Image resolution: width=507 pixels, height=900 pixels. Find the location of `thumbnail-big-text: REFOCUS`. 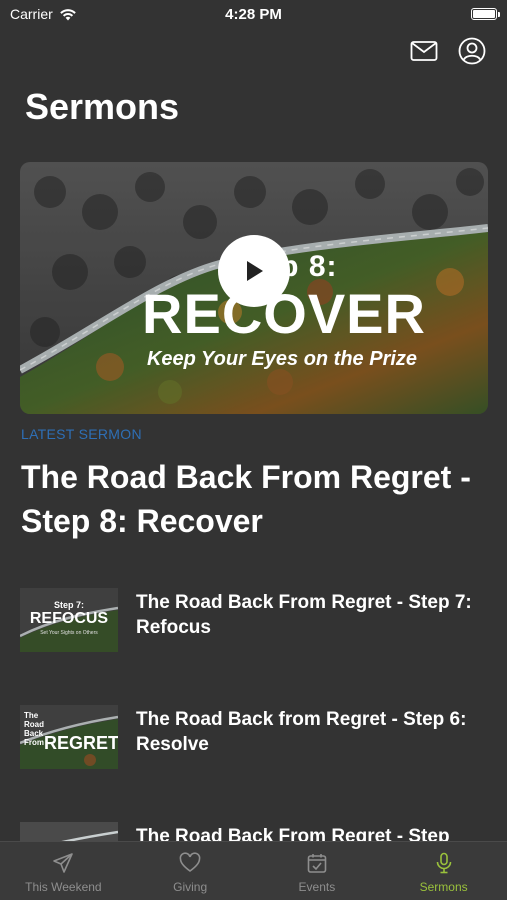

thumbnail-big-text: REFOCUS is located at coordinates (69, 618).